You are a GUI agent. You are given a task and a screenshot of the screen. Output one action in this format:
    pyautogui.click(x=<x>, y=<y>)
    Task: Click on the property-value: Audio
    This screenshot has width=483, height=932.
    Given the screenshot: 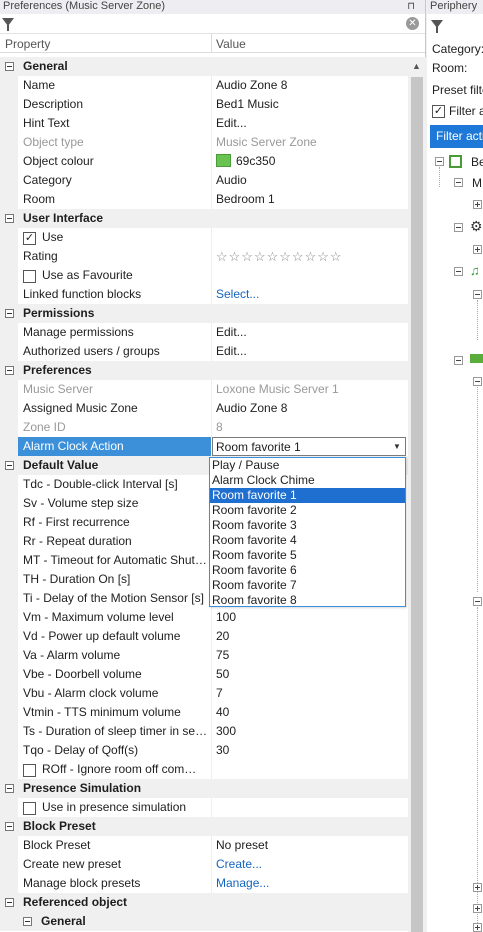 What is the action you would take?
    pyautogui.click(x=311, y=180)
    